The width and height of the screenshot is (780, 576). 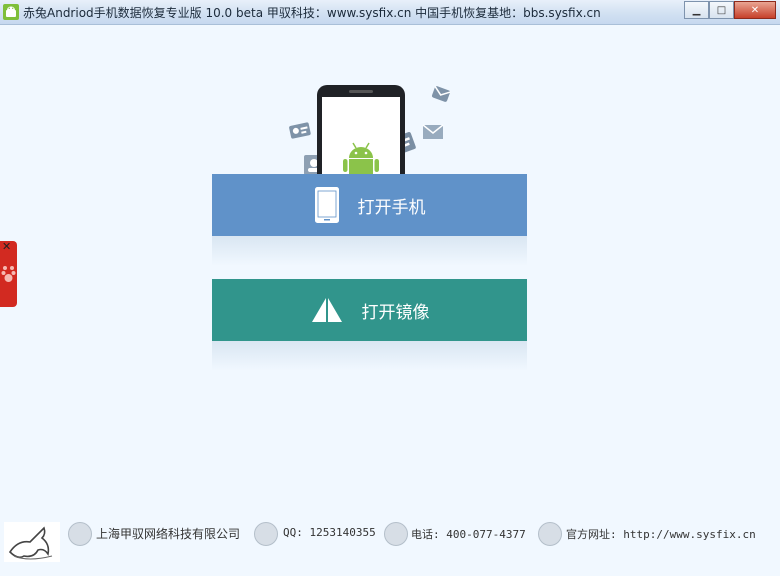 What do you see at coordinates (433, 131) in the screenshot?
I see `mail-icon` at bounding box center [433, 131].